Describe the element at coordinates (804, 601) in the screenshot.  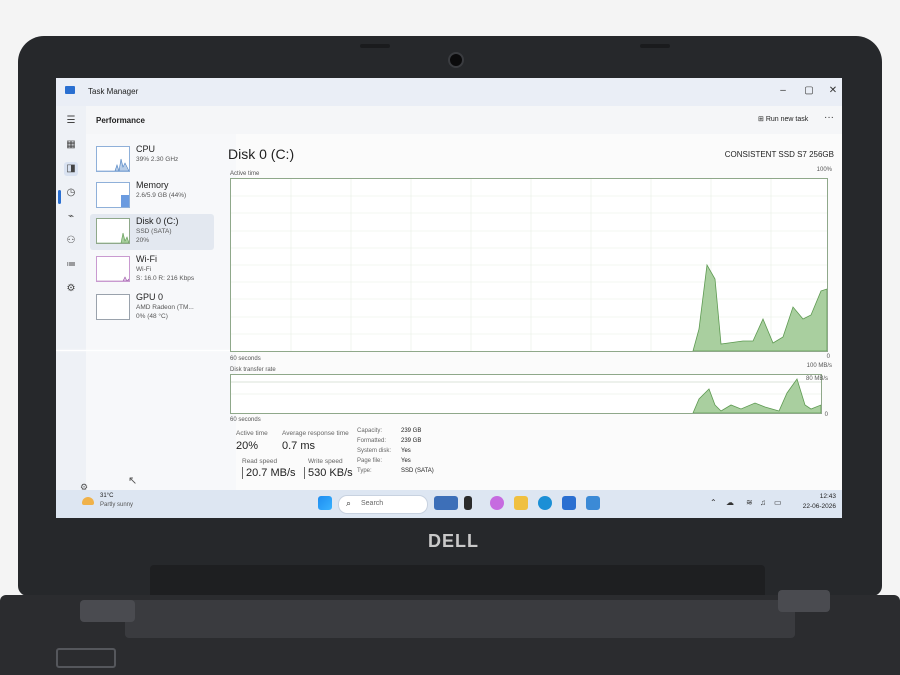
I see `hinge-right` at that location.